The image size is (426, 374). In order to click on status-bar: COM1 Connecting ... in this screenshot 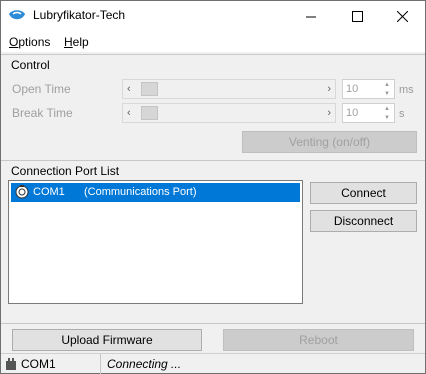, I will do `click(213, 363)`.